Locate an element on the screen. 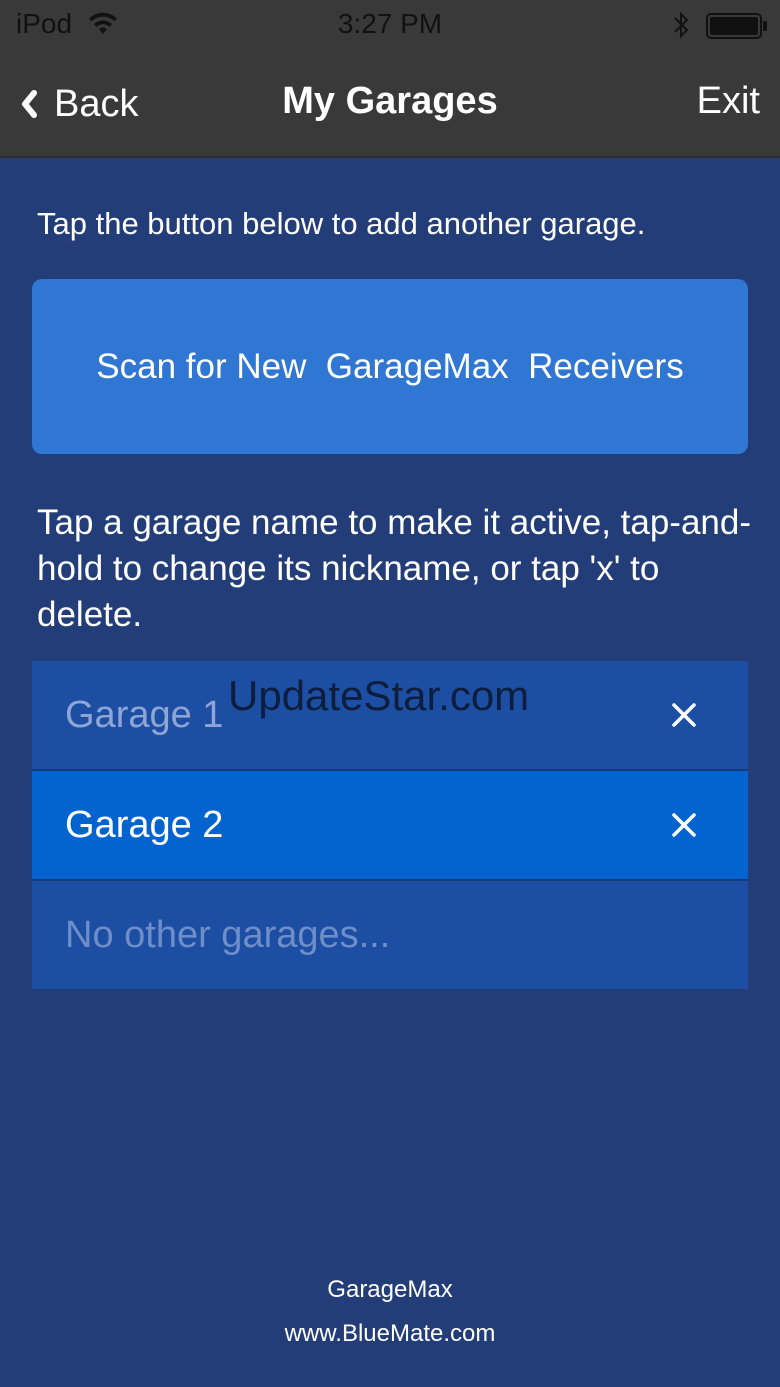  footer: GarageMax www.BlueMate.com is located at coordinates (390, 1312).